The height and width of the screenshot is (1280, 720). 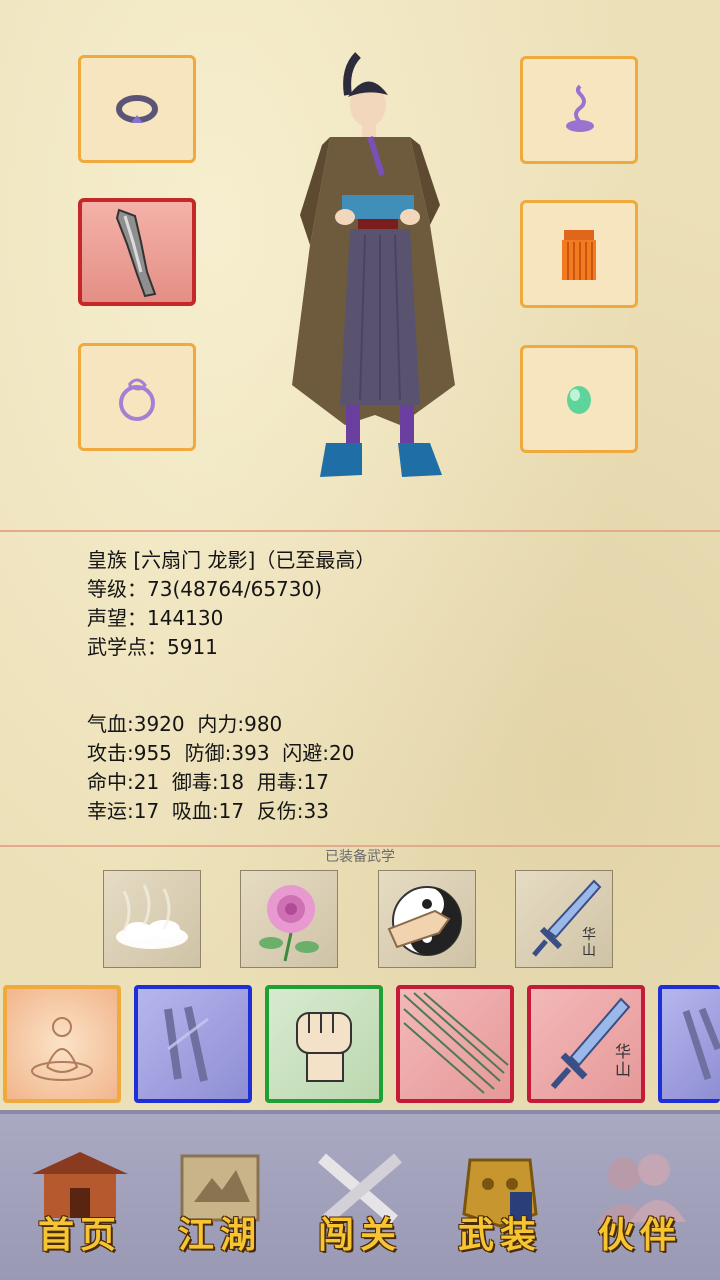 I want to click on jade-icon, so click(x=579, y=400).